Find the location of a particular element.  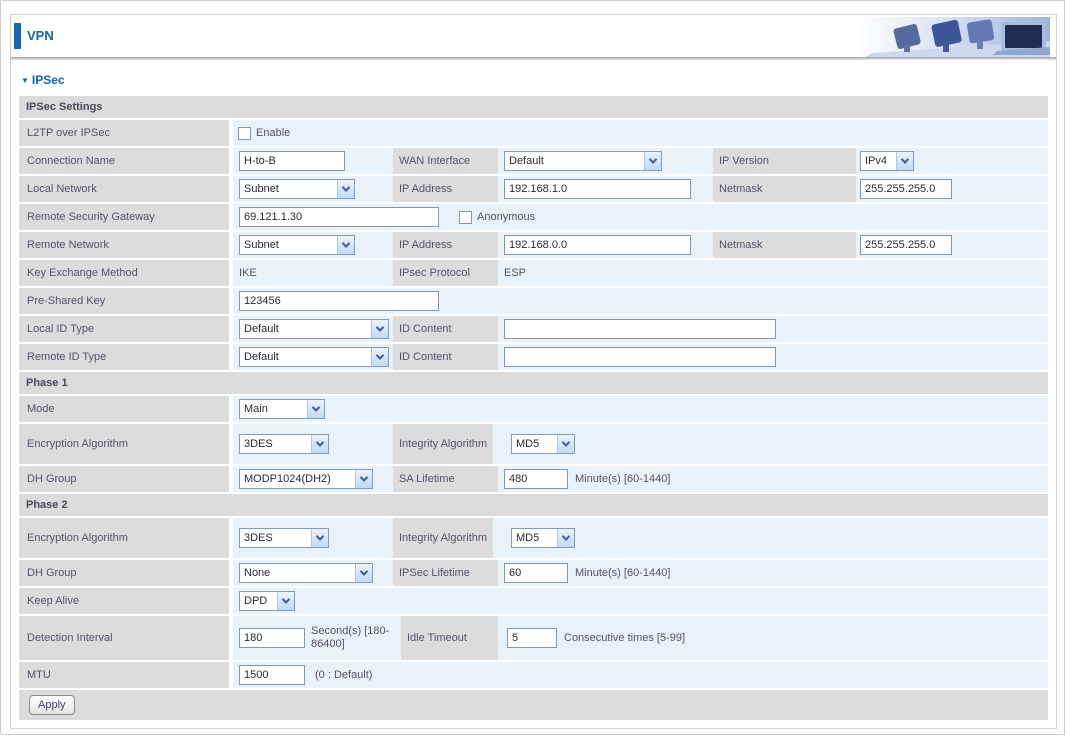

keep-alive-label: Keep Alive is located at coordinates (126, 601).